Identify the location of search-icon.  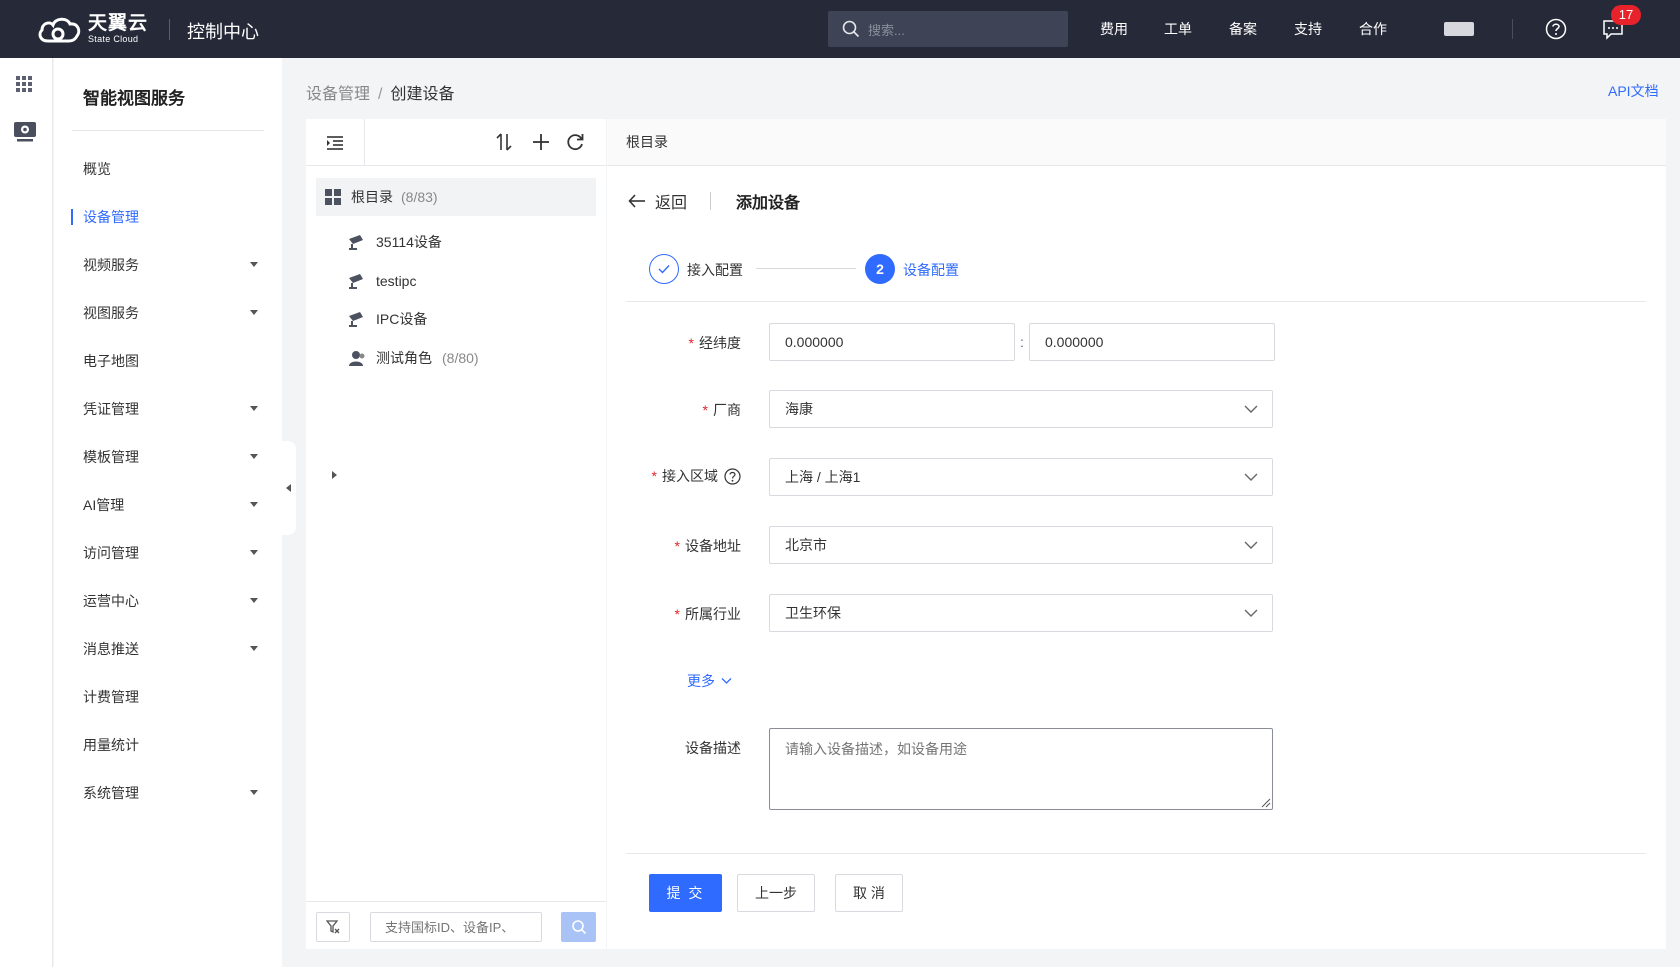
(851, 29).